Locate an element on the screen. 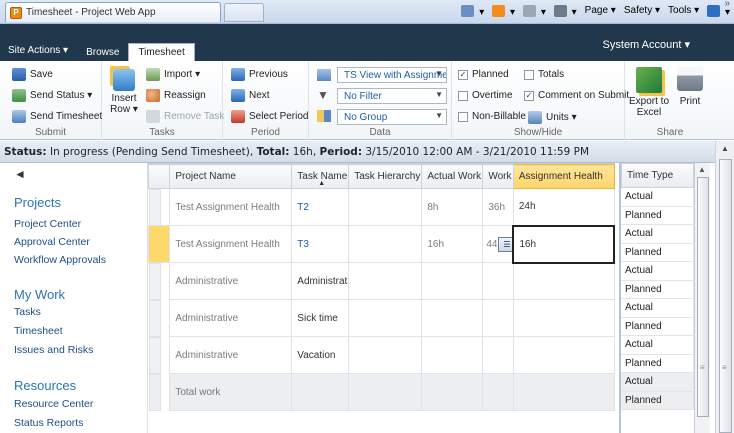  table-row: Test Assignment Health T3 16h 44 ☰ 16h is located at coordinates (381, 244).